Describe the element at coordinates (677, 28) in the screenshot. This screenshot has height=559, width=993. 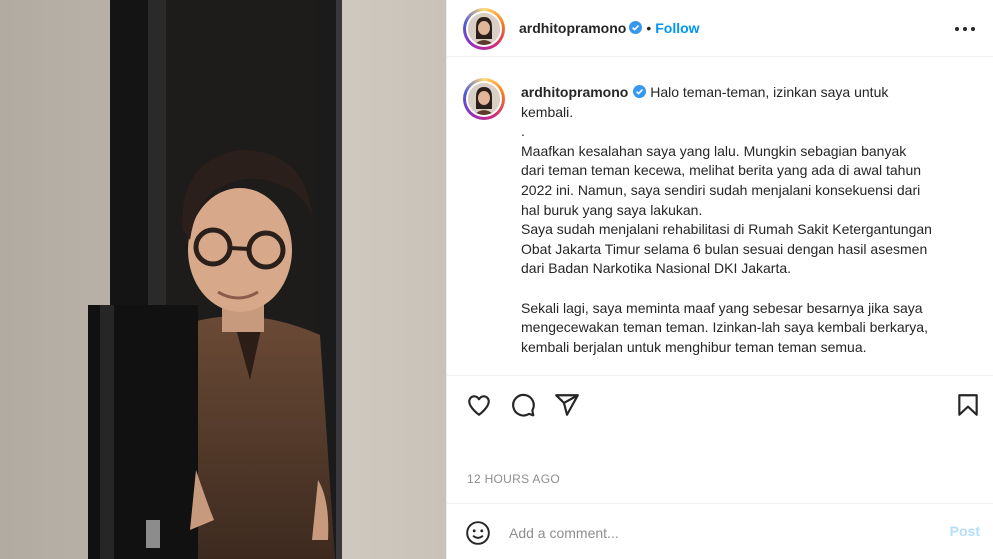
I see `follow-button: Follow` at that location.